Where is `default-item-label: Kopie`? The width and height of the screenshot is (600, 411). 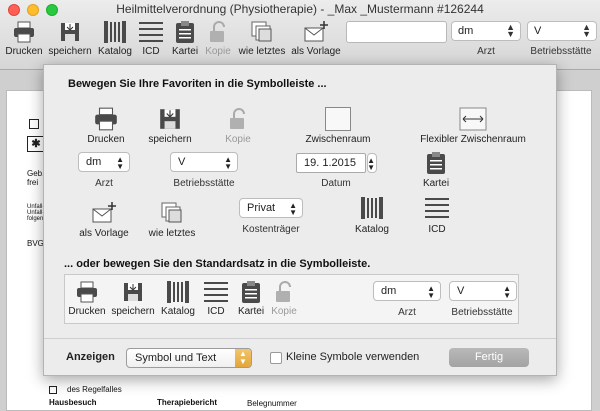
default-item-label: Kopie is located at coordinates (284, 311).